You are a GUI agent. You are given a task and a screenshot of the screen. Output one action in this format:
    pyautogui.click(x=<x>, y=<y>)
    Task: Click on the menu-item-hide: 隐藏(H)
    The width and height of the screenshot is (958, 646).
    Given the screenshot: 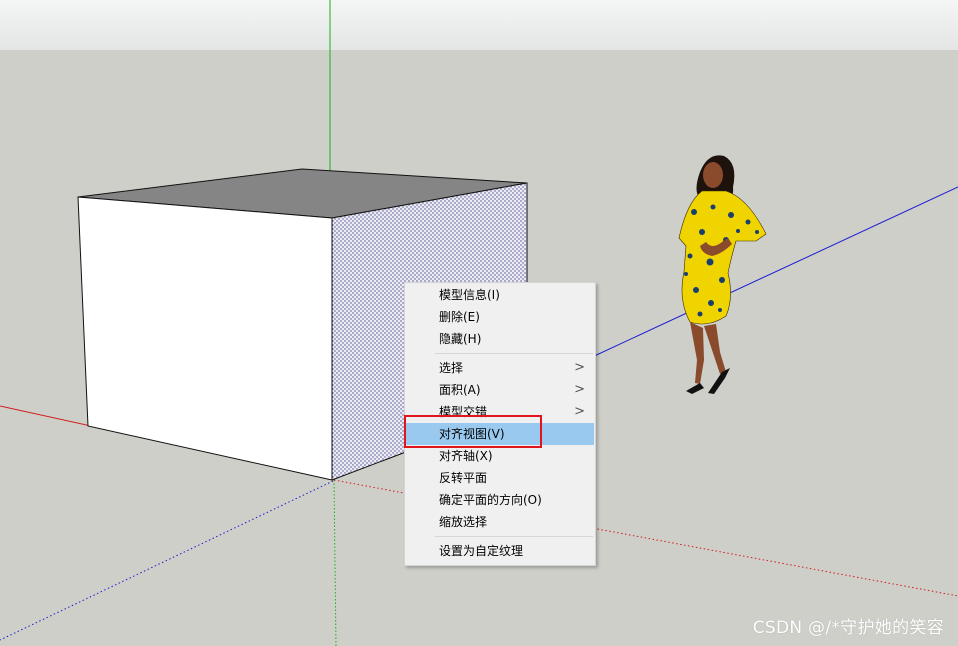 What is the action you would take?
    pyautogui.click(x=500, y=339)
    